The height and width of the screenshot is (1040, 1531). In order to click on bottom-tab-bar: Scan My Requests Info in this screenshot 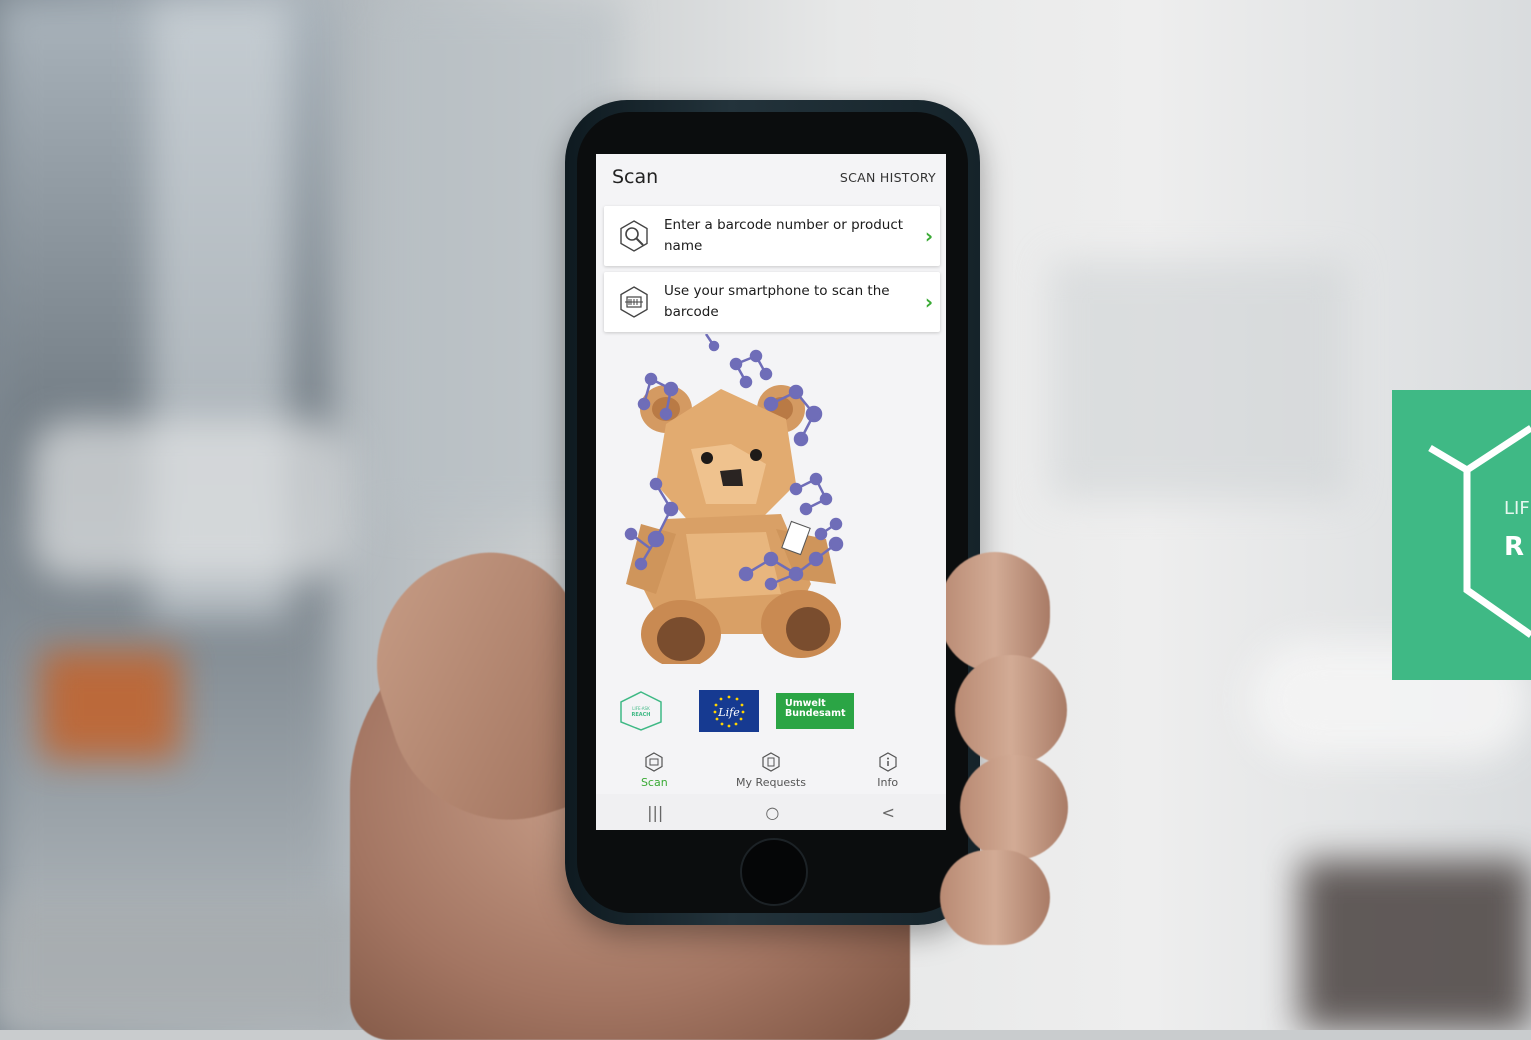, I will do `click(771, 768)`.